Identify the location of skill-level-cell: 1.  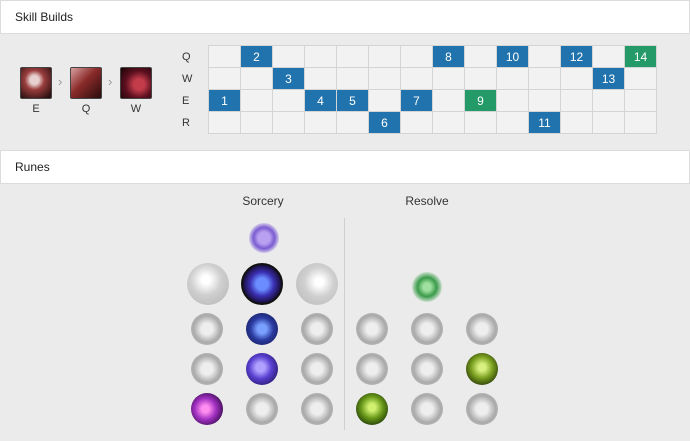
(224, 100).